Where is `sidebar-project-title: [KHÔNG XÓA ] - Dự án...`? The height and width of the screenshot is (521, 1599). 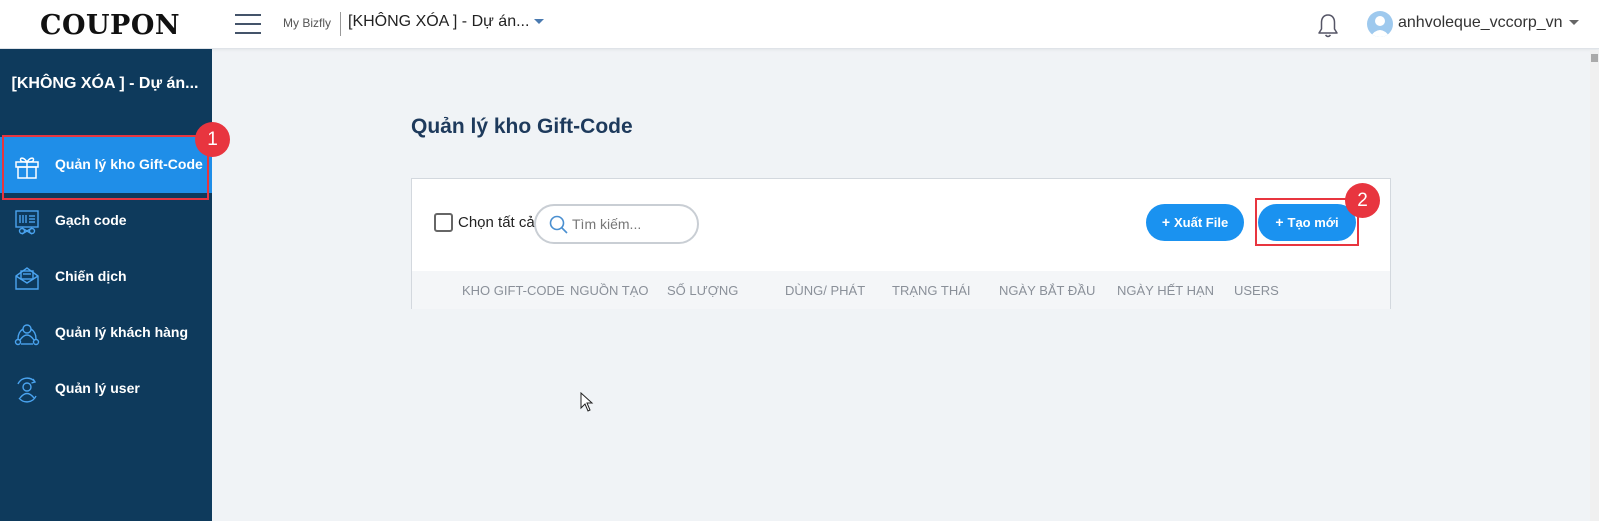
sidebar-project-title: [KHÔNG XÓA ] - Dự án... is located at coordinates (105, 83).